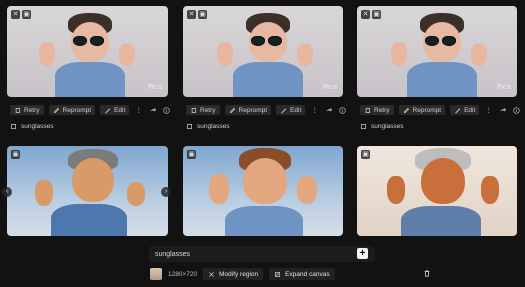  I want to click on reference-thumbnail, so click(156, 274).